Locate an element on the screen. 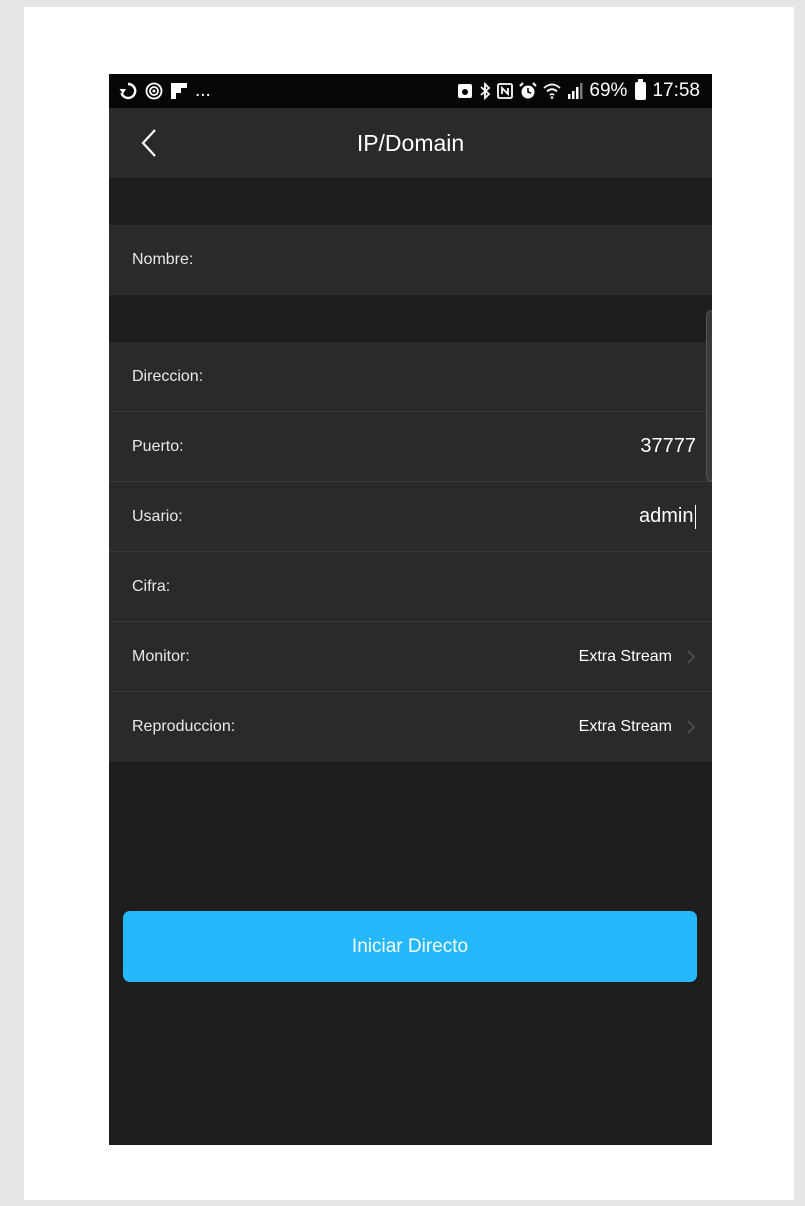  sync-icon is located at coordinates (128, 91).